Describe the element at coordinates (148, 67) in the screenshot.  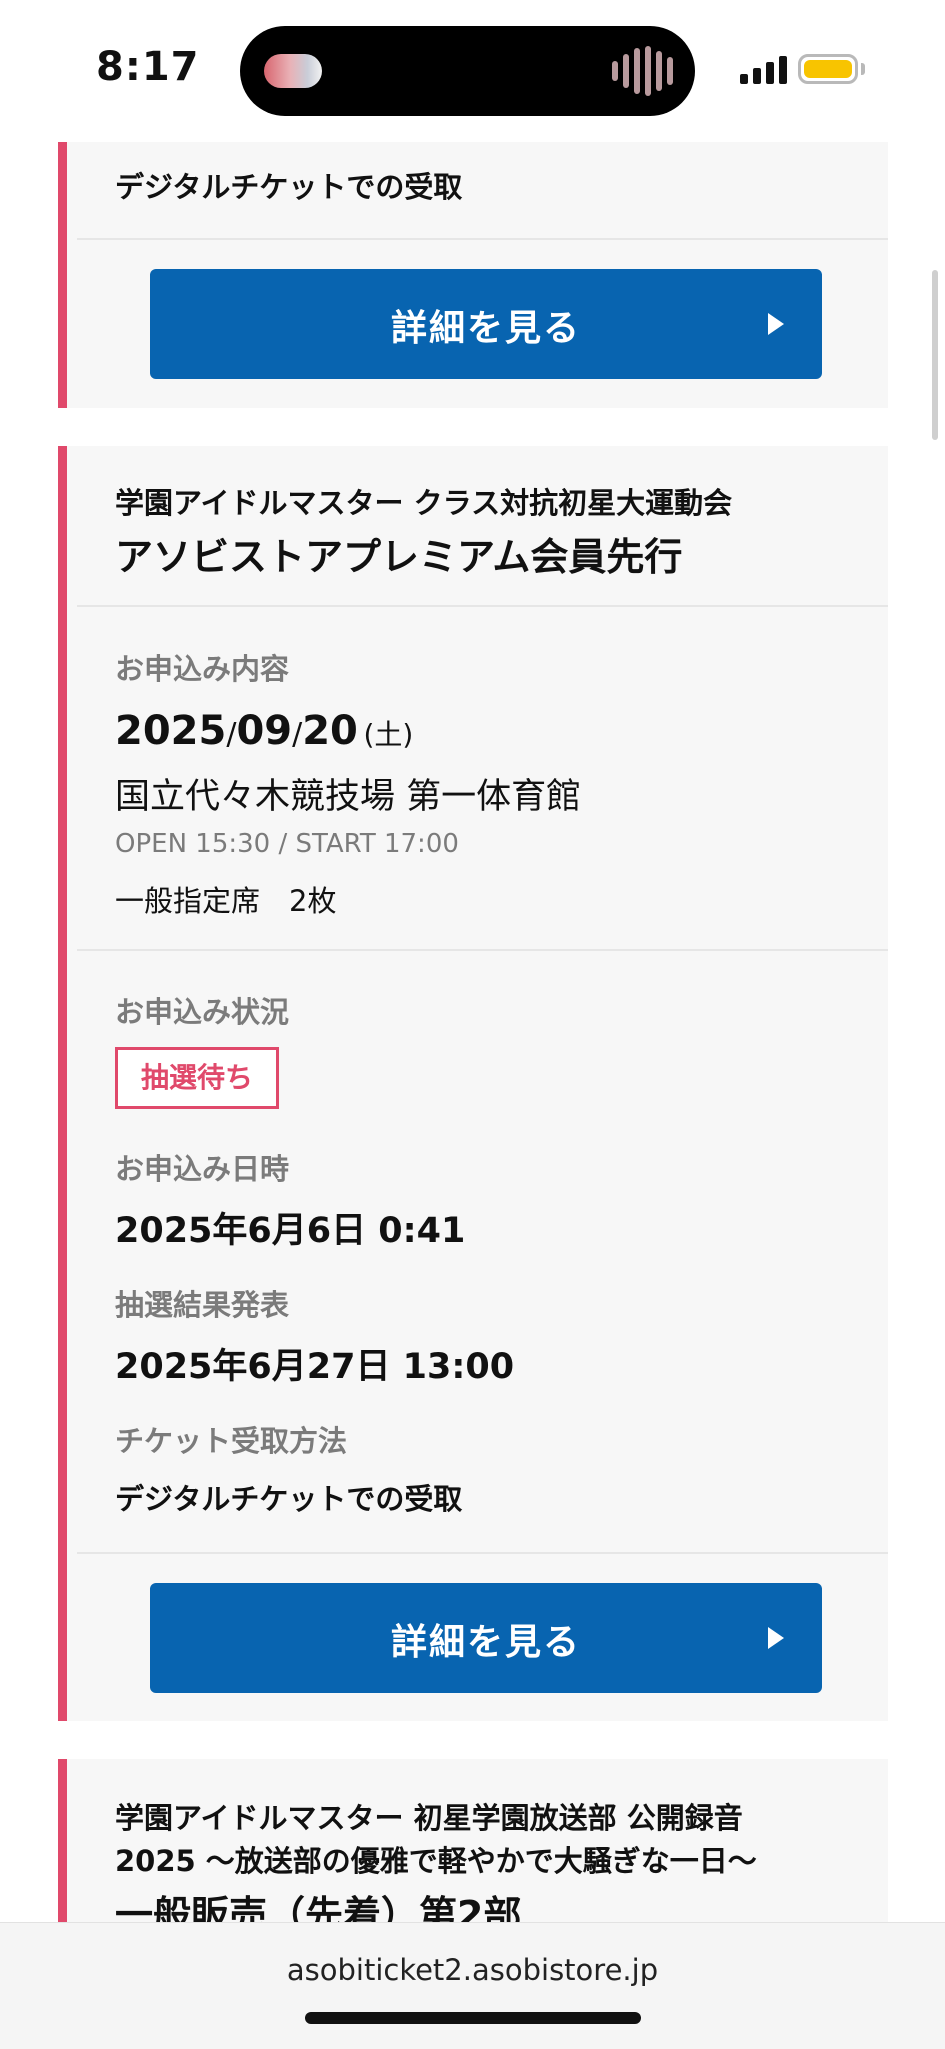
I see `status-time: 8:17` at that location.